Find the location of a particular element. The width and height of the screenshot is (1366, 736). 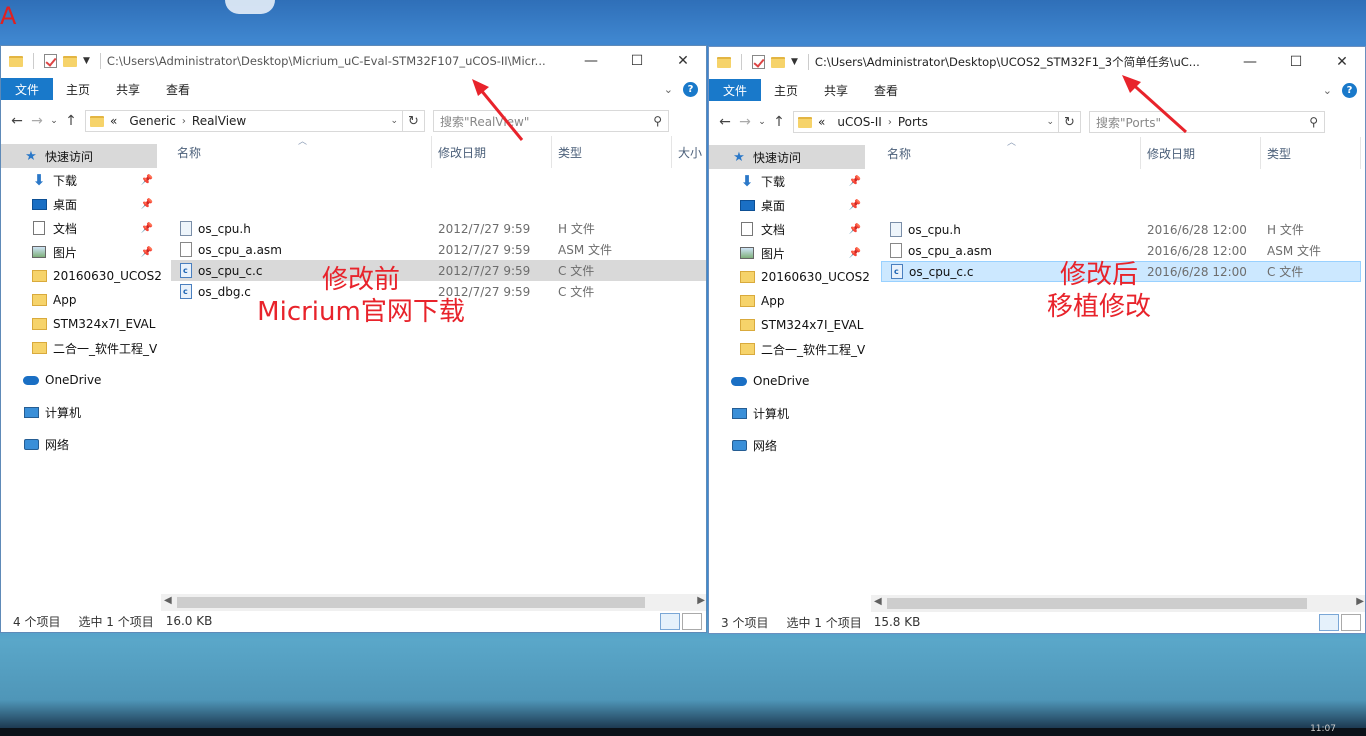

column-date: 修改日期 is located at coordinates (1171, 153).